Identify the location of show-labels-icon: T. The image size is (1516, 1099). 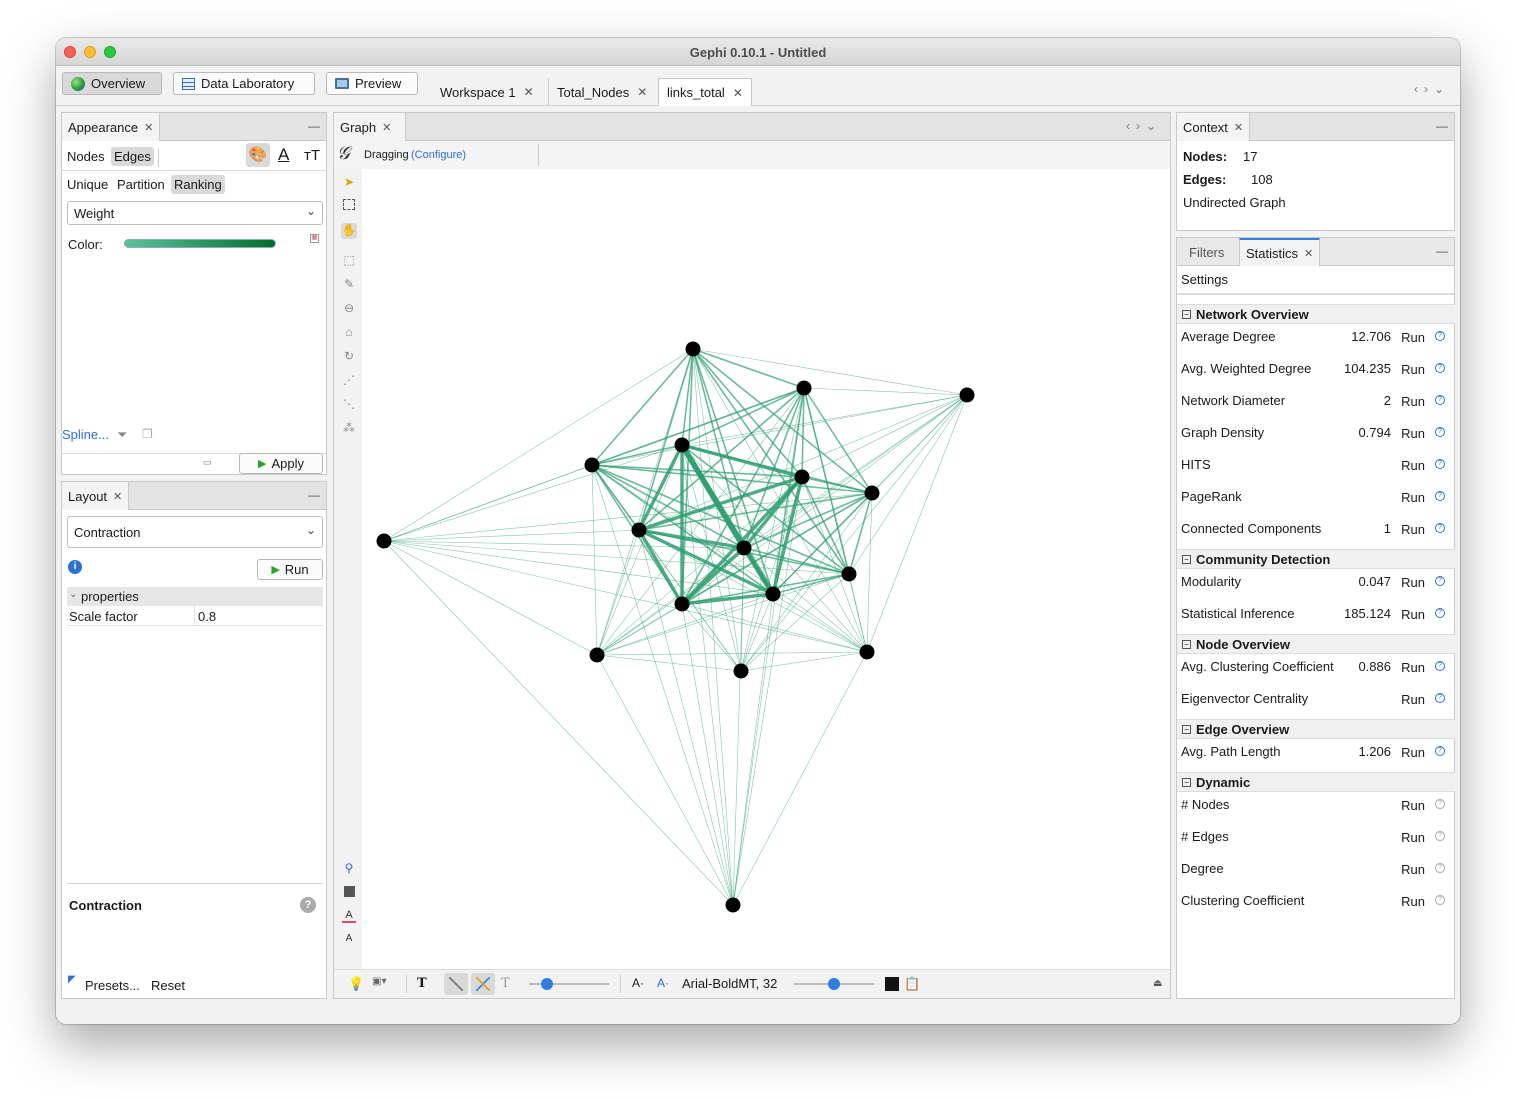
(422, 983).